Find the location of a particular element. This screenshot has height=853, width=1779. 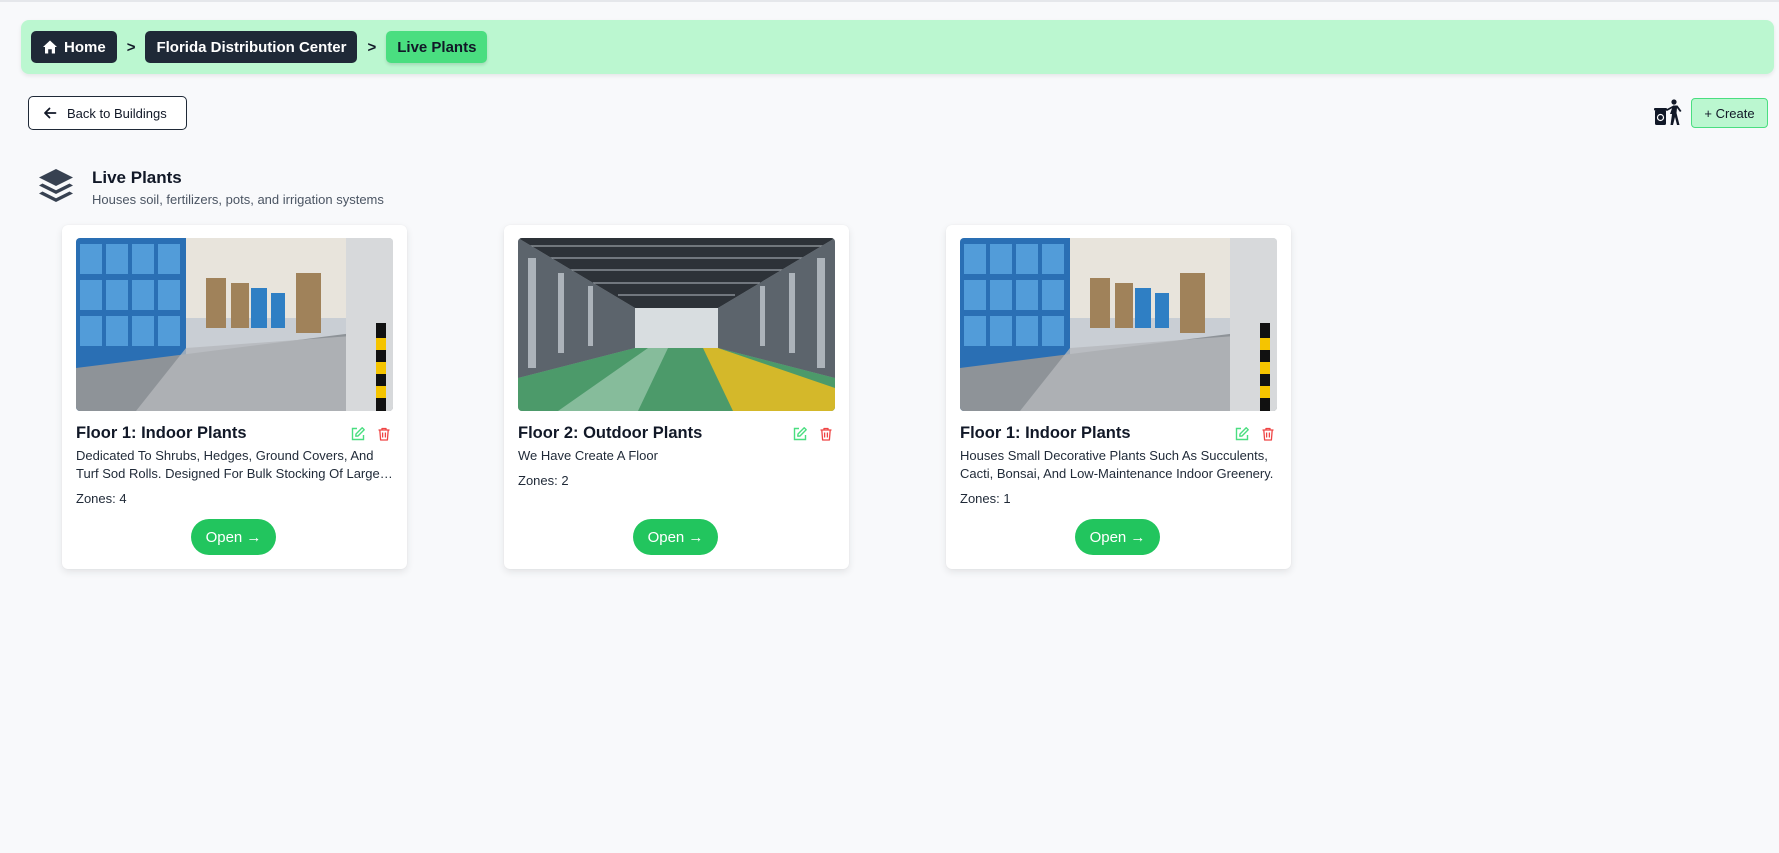

card-zones: Zones: 1 is located at coordinates (985, 498).